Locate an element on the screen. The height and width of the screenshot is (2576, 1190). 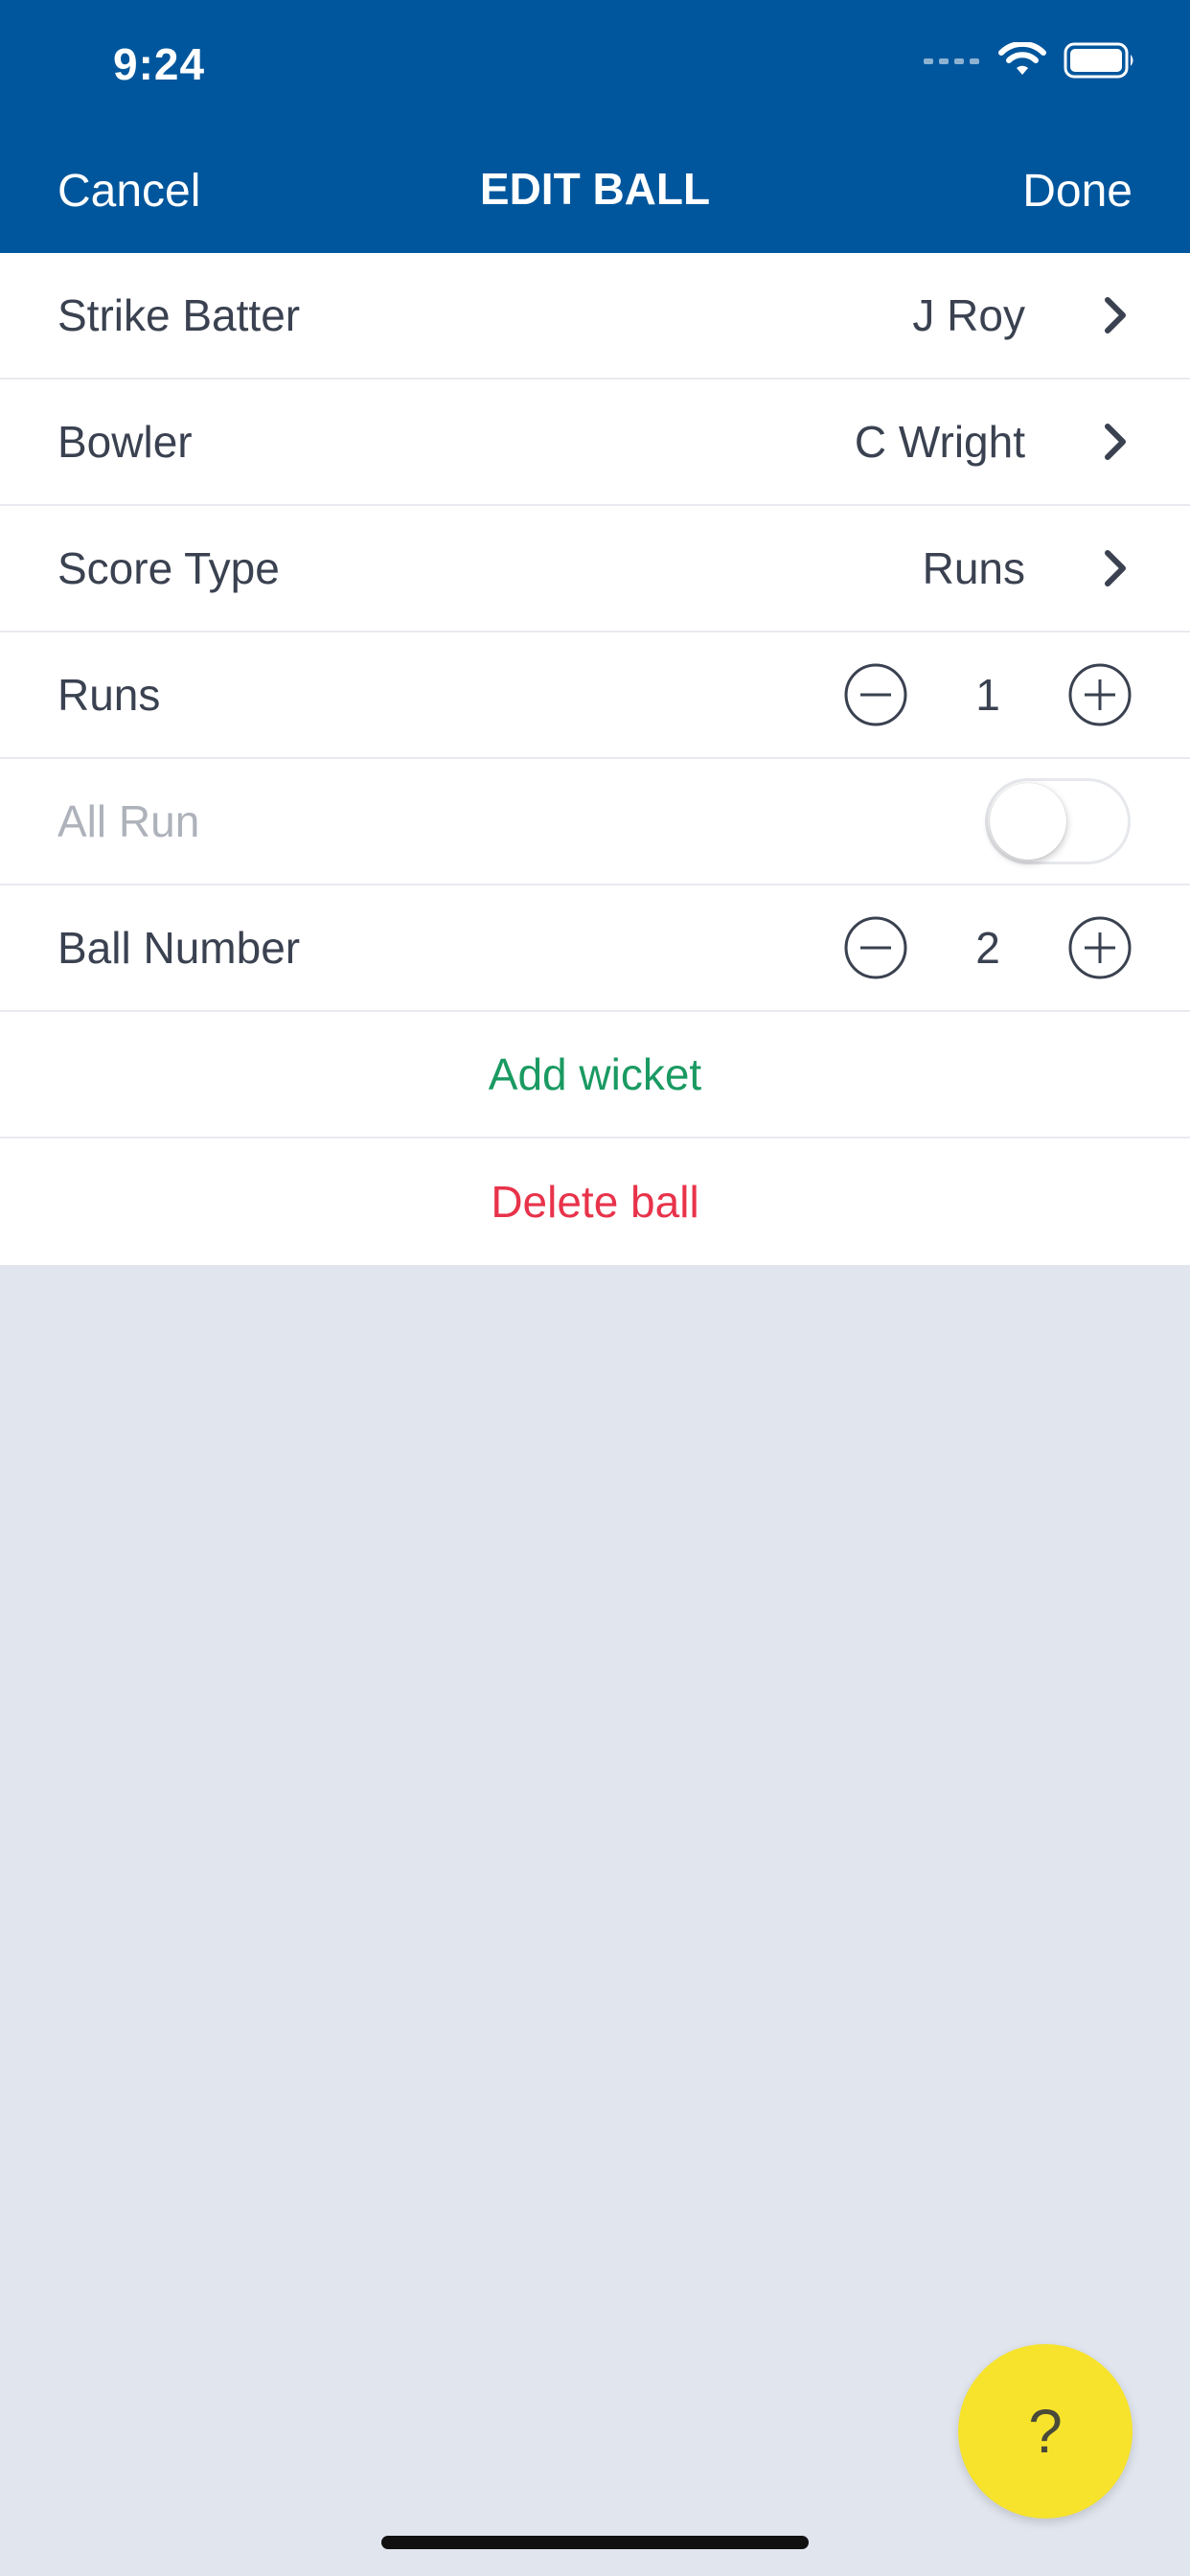
runs-decrement-button is located at coordinates (875, 694).